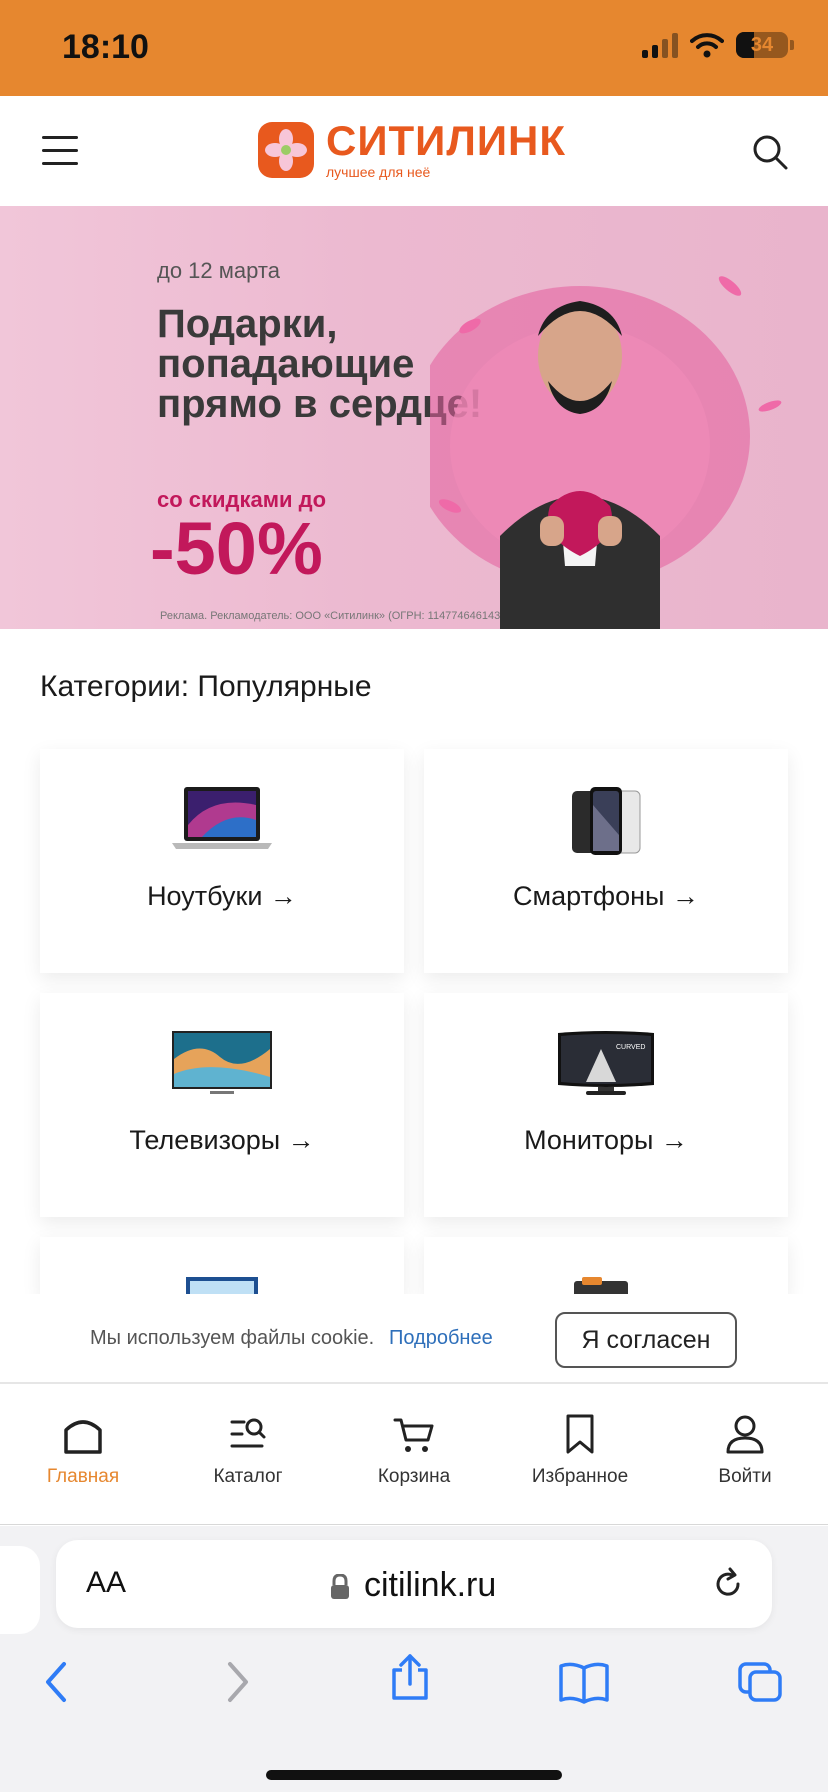 The width and height of the screenshot is (828, 1792). Describe the element at coordinates (237, 1682) in the screenshot. I see `forward-icon` at that location.